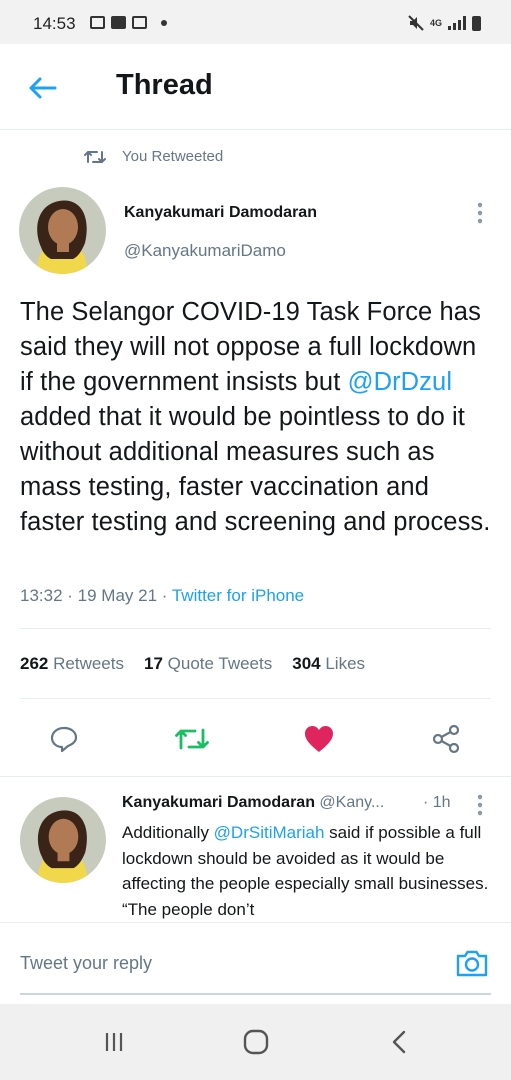 Image resolution: width=511 pixels, height=1080 pixels. What do you see at coordinates (62, 230) in the screenshot?
I see `avatar` at bounding box center [62, 230].